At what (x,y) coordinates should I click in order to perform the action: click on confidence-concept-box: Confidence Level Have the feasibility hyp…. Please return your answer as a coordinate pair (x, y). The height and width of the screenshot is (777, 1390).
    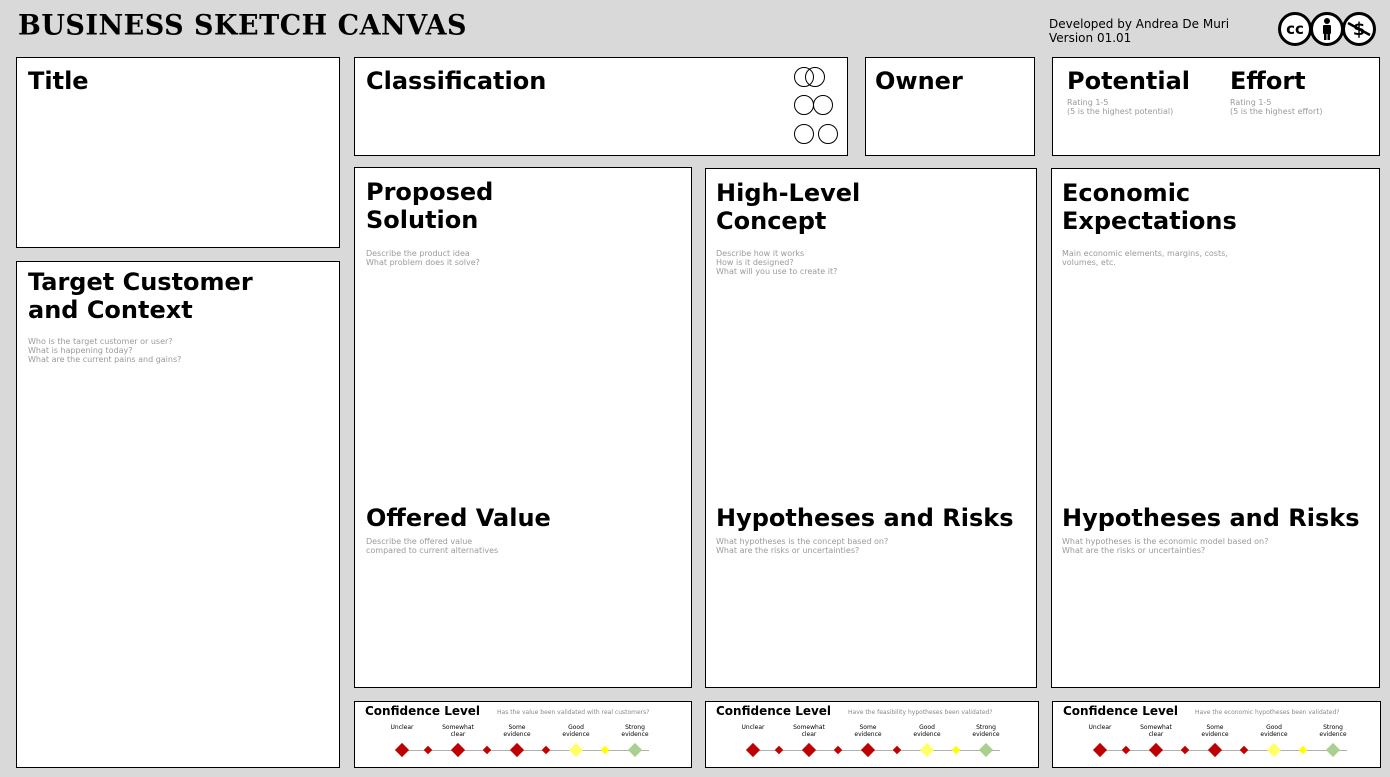
    Looking at the image, I should click on (872, 734).